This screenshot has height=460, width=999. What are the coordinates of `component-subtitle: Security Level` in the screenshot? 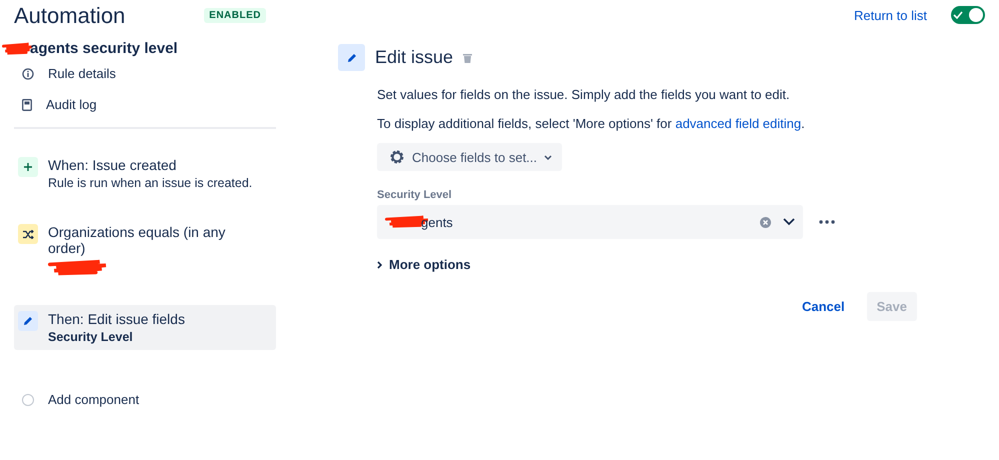 It's located at (91, 337).